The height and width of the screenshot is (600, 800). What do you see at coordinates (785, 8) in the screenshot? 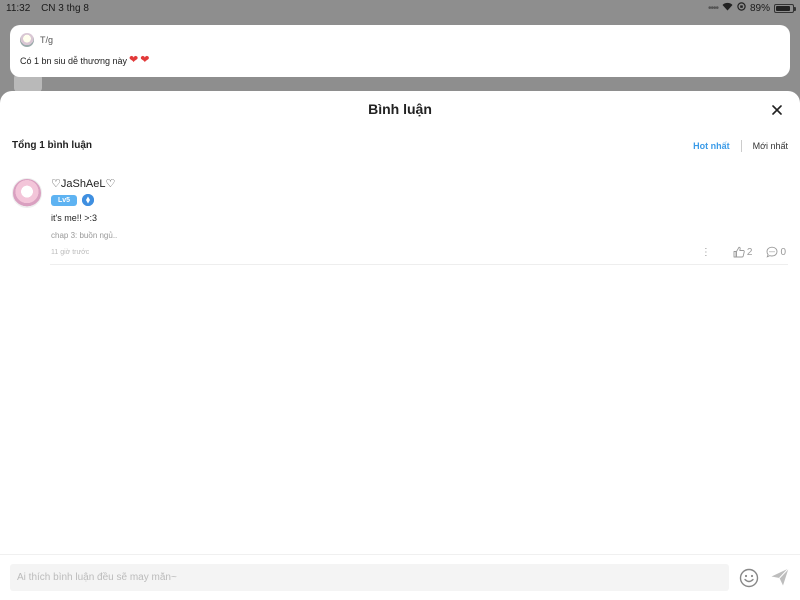
I see `battery-icon` at bounding box center [785, 8].